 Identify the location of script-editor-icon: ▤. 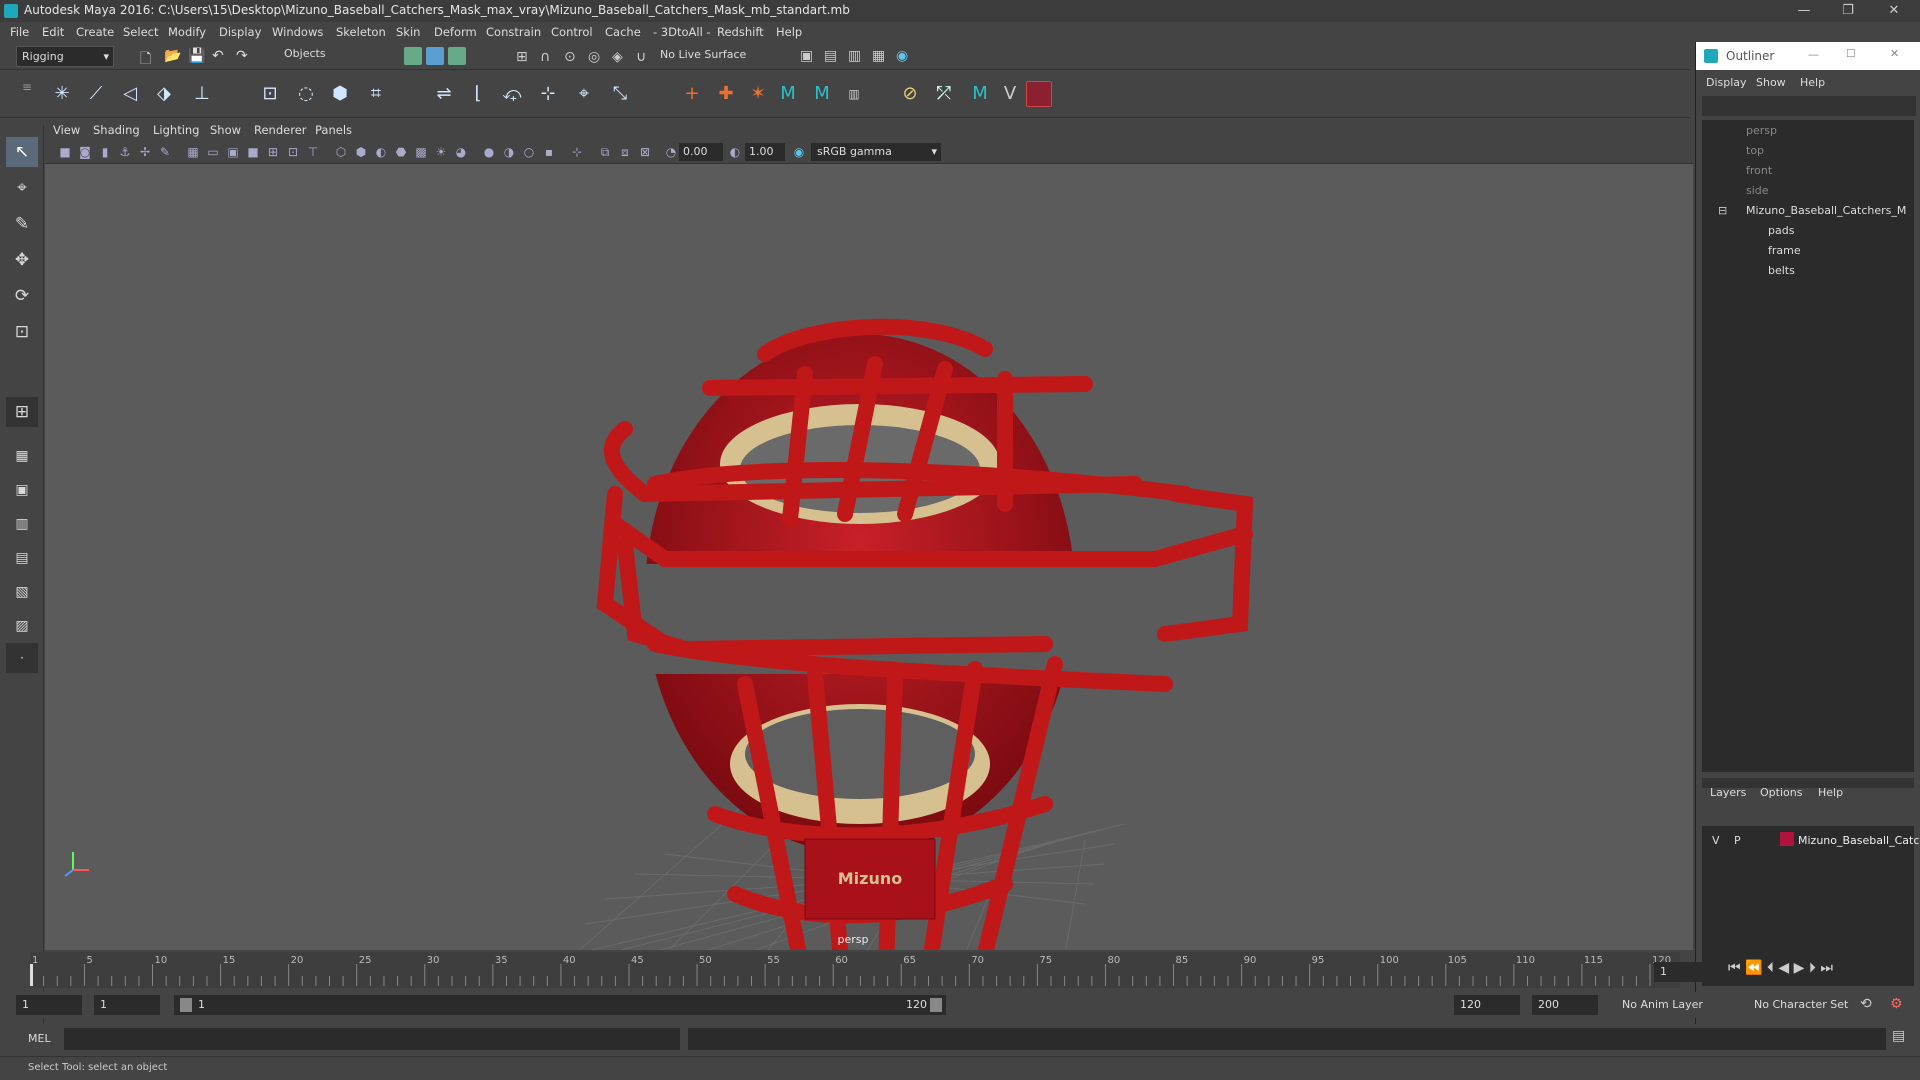
(1898, 1036).